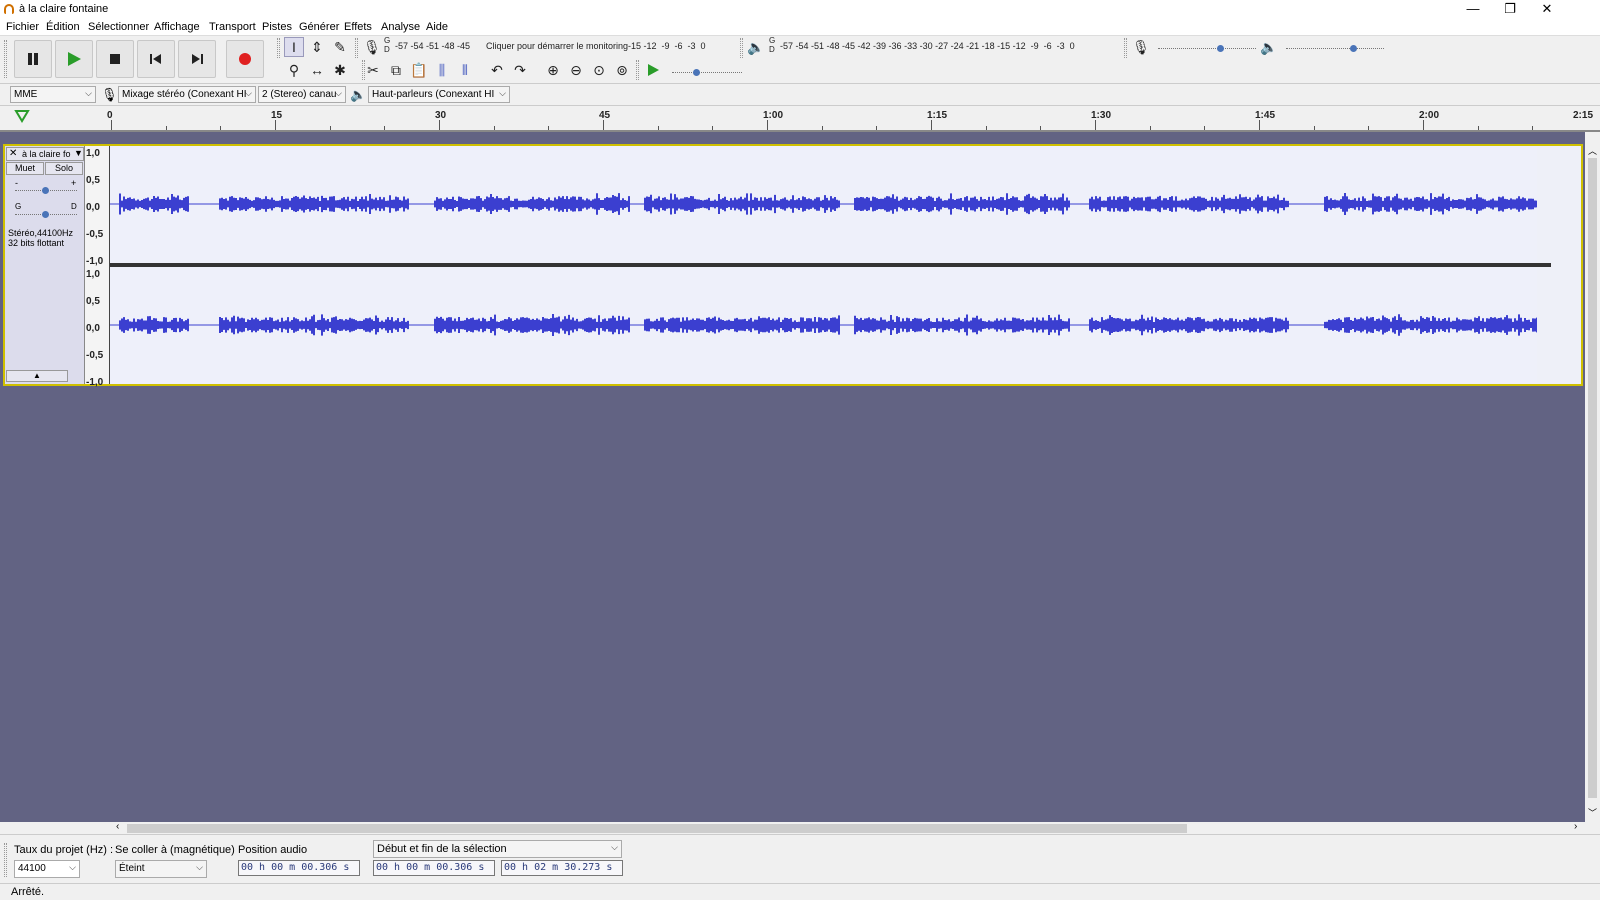 This screenshot has height=900, width=1600. What do you see at coordinates (22, 27) in the screenshot?
I see `menu-fichier: Fichier` at bounding box center [22, 27].